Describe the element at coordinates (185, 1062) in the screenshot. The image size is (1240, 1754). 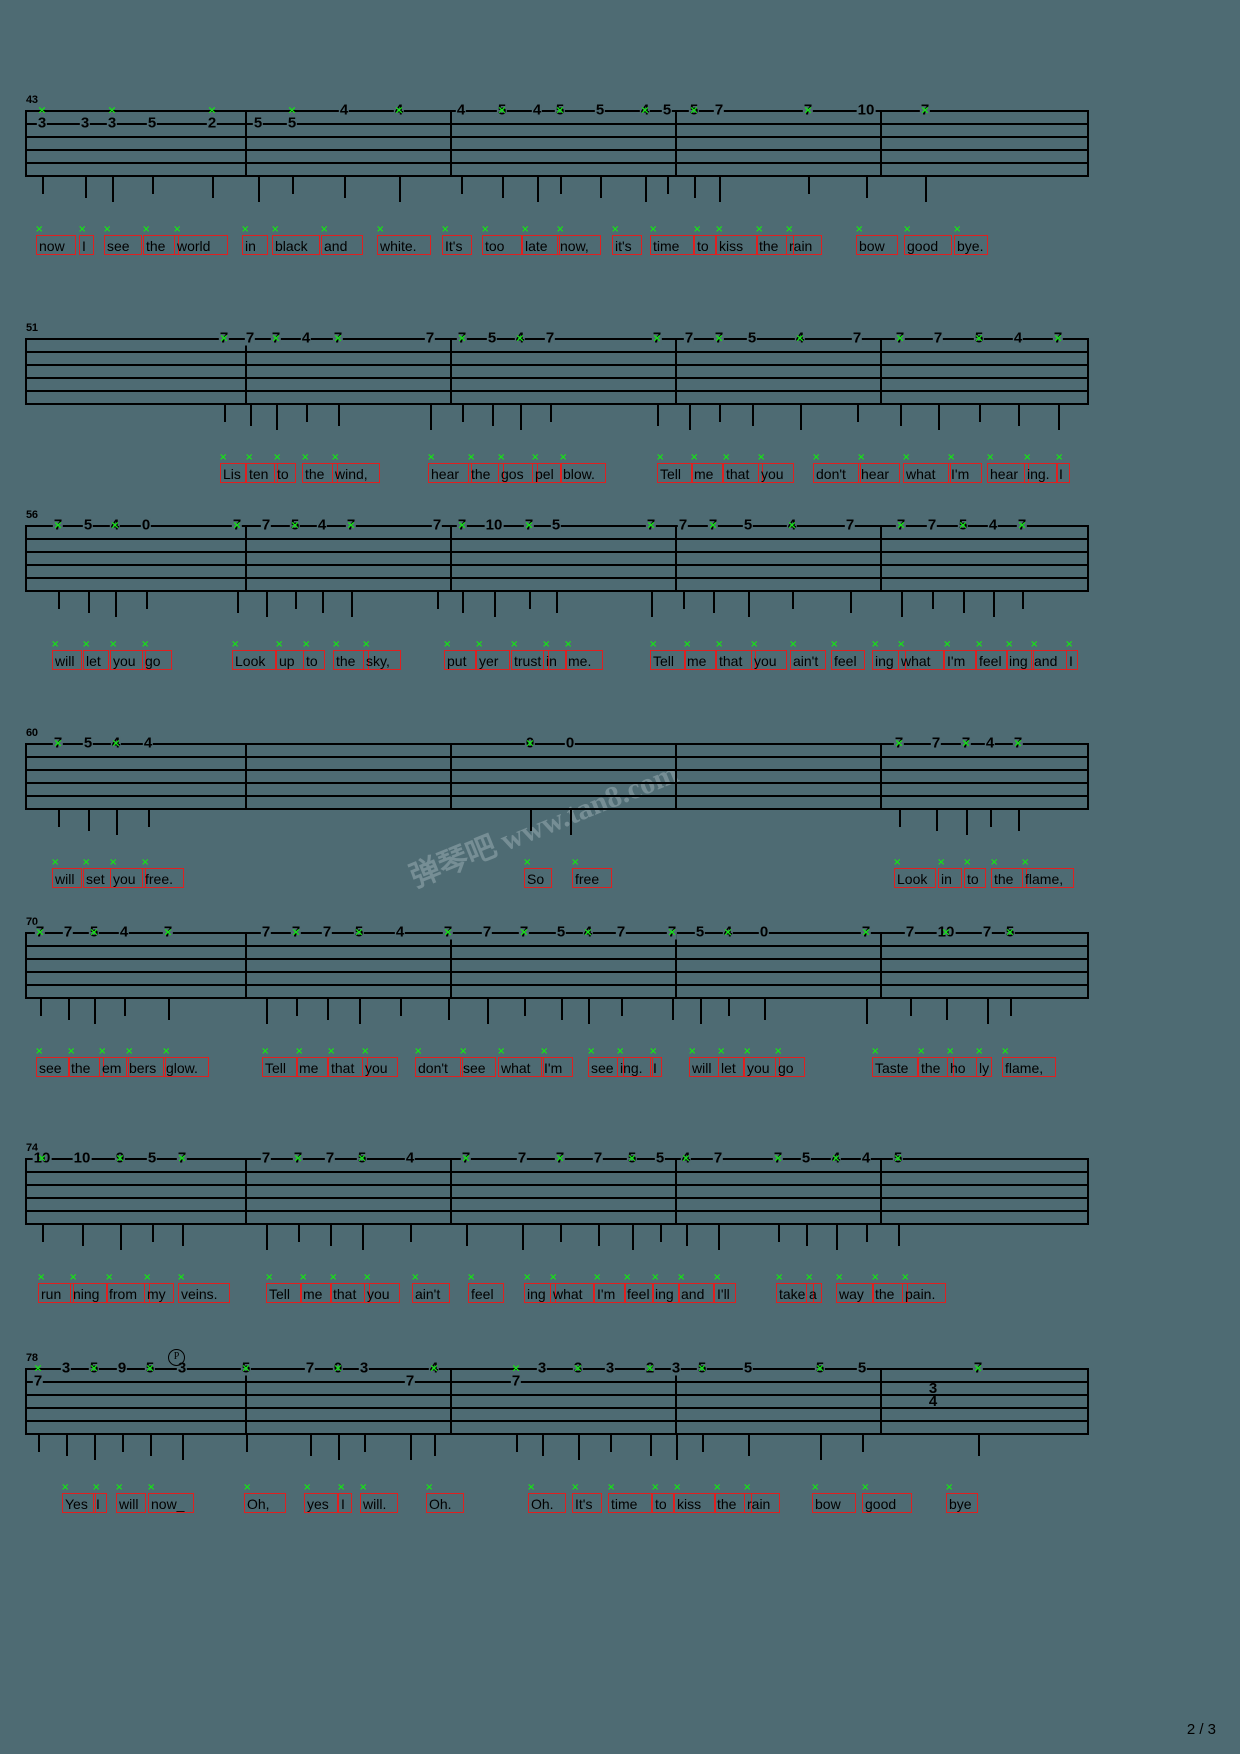
I see `lyric-syllable: × glow.` at that location.